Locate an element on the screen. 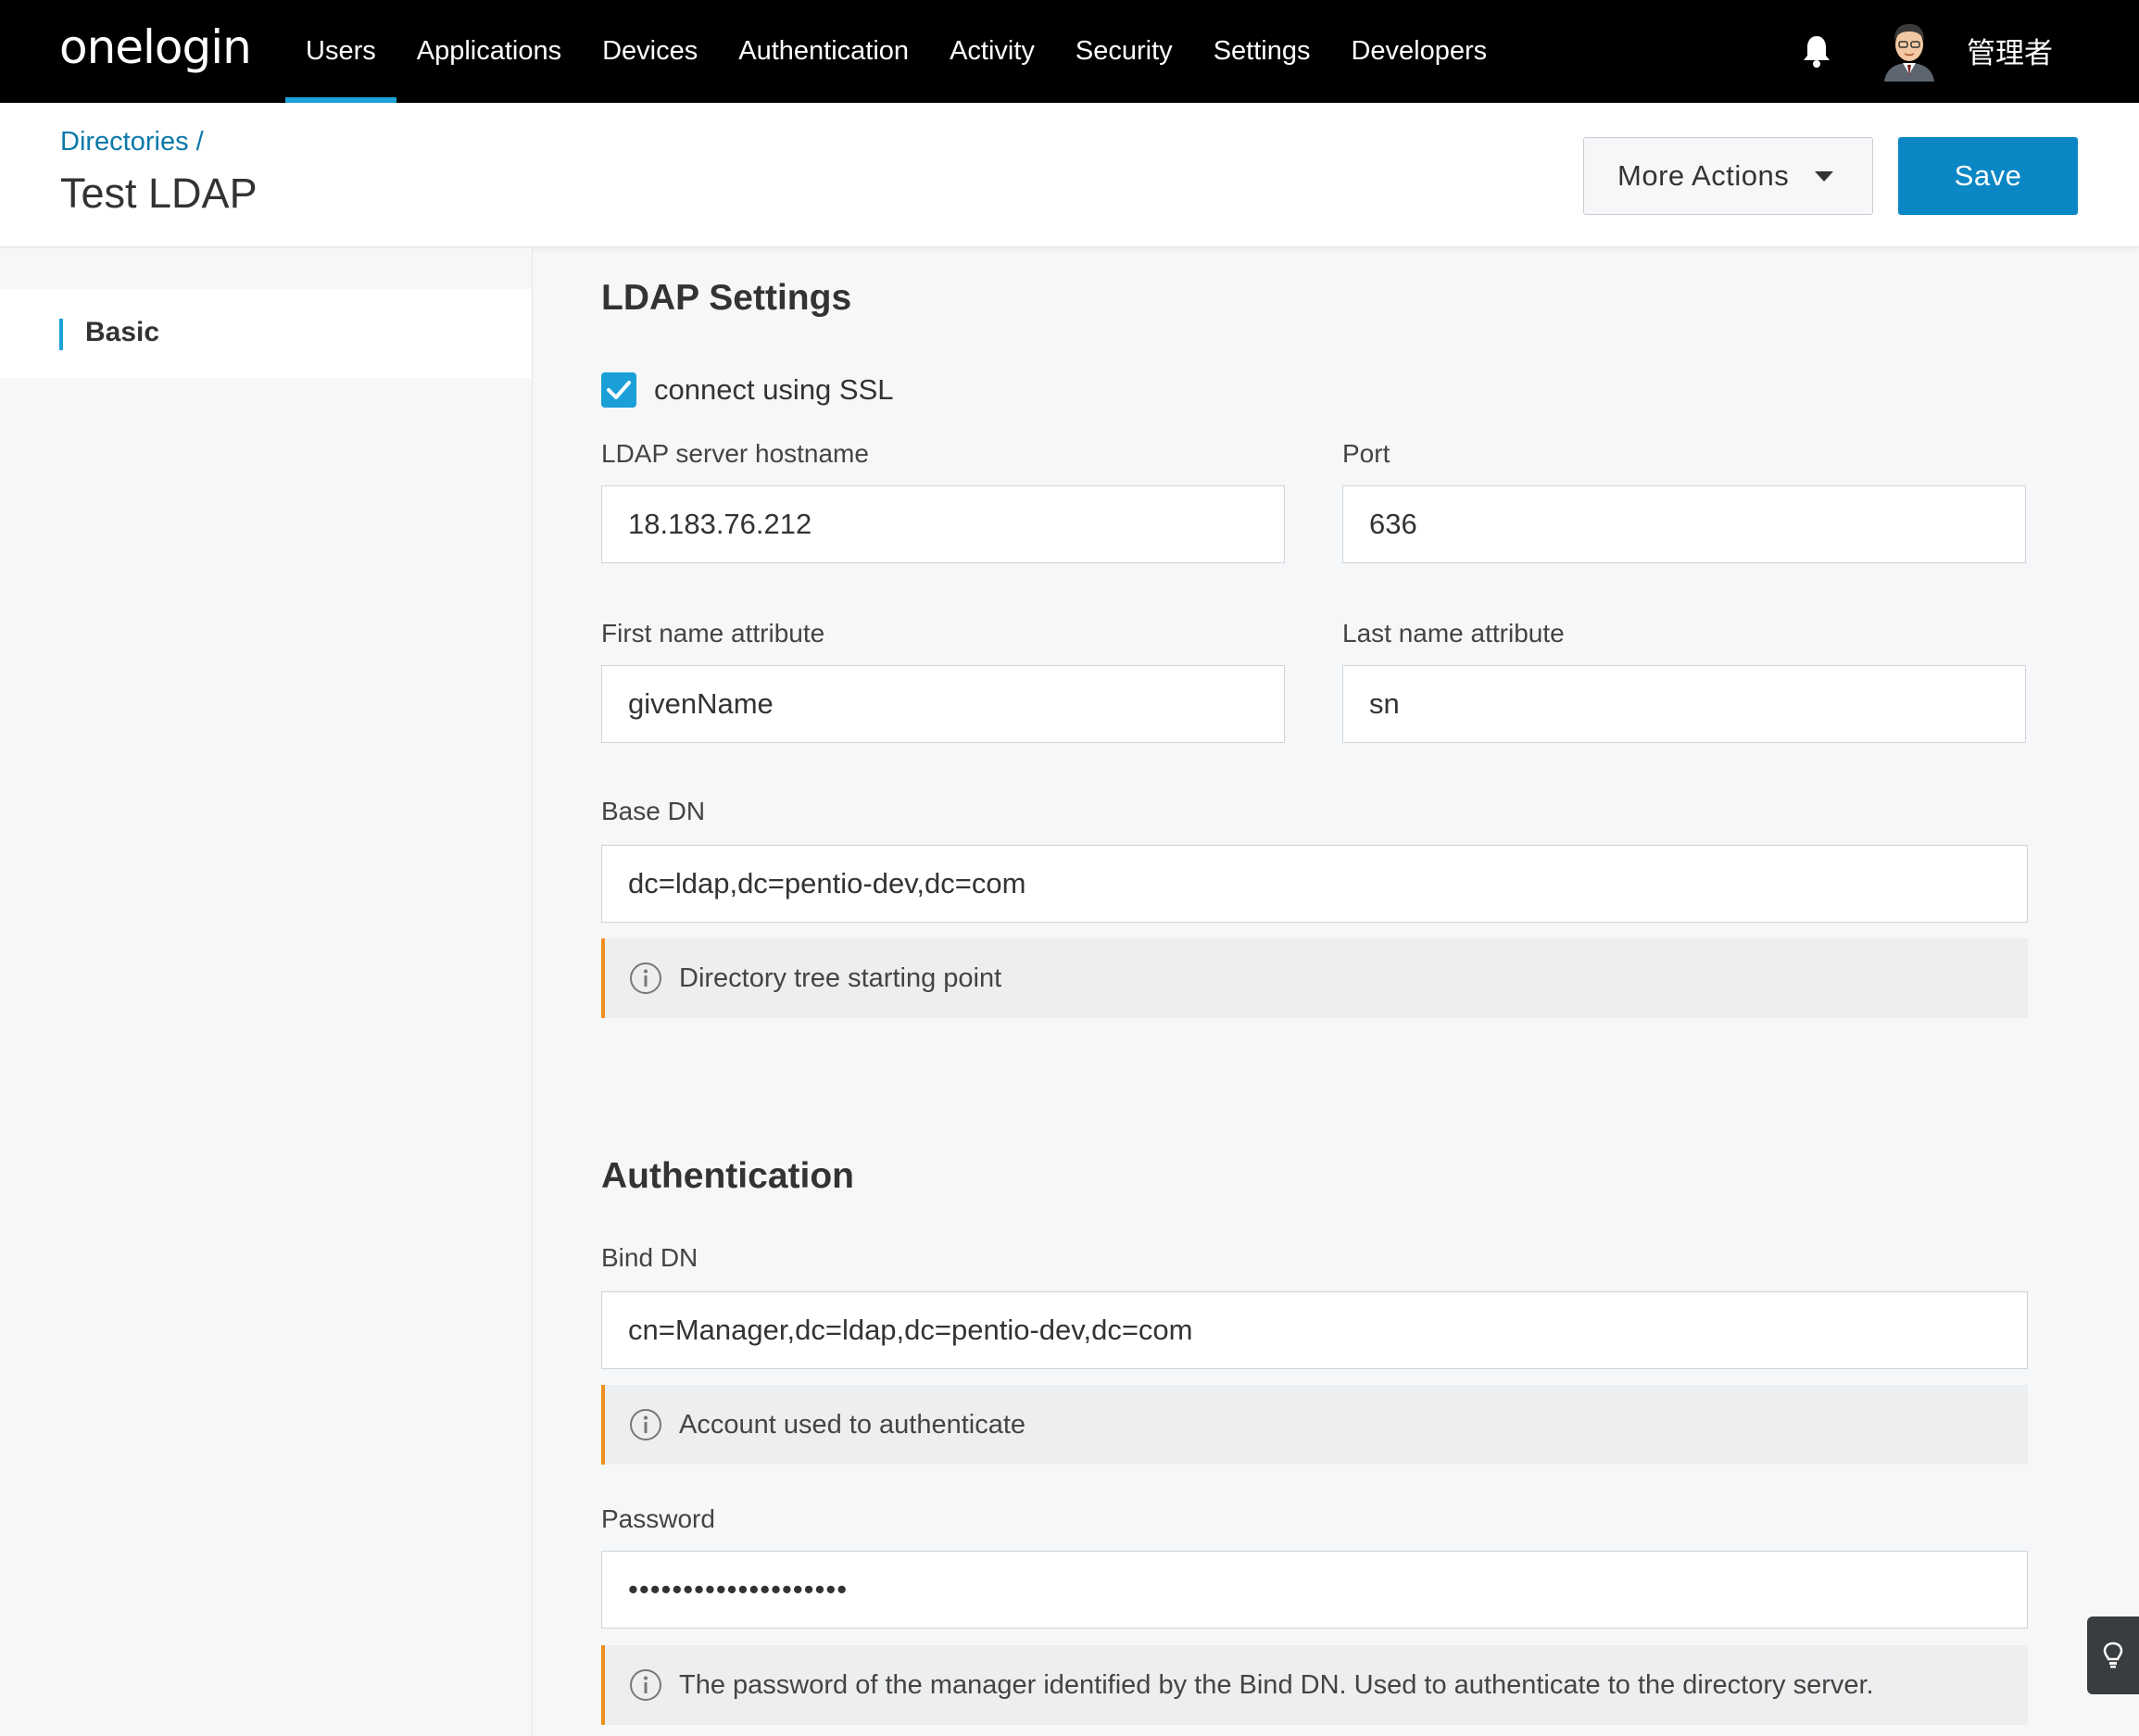  ssl-checkbox-row: connect using SSL is located at coordinates (747, 390).